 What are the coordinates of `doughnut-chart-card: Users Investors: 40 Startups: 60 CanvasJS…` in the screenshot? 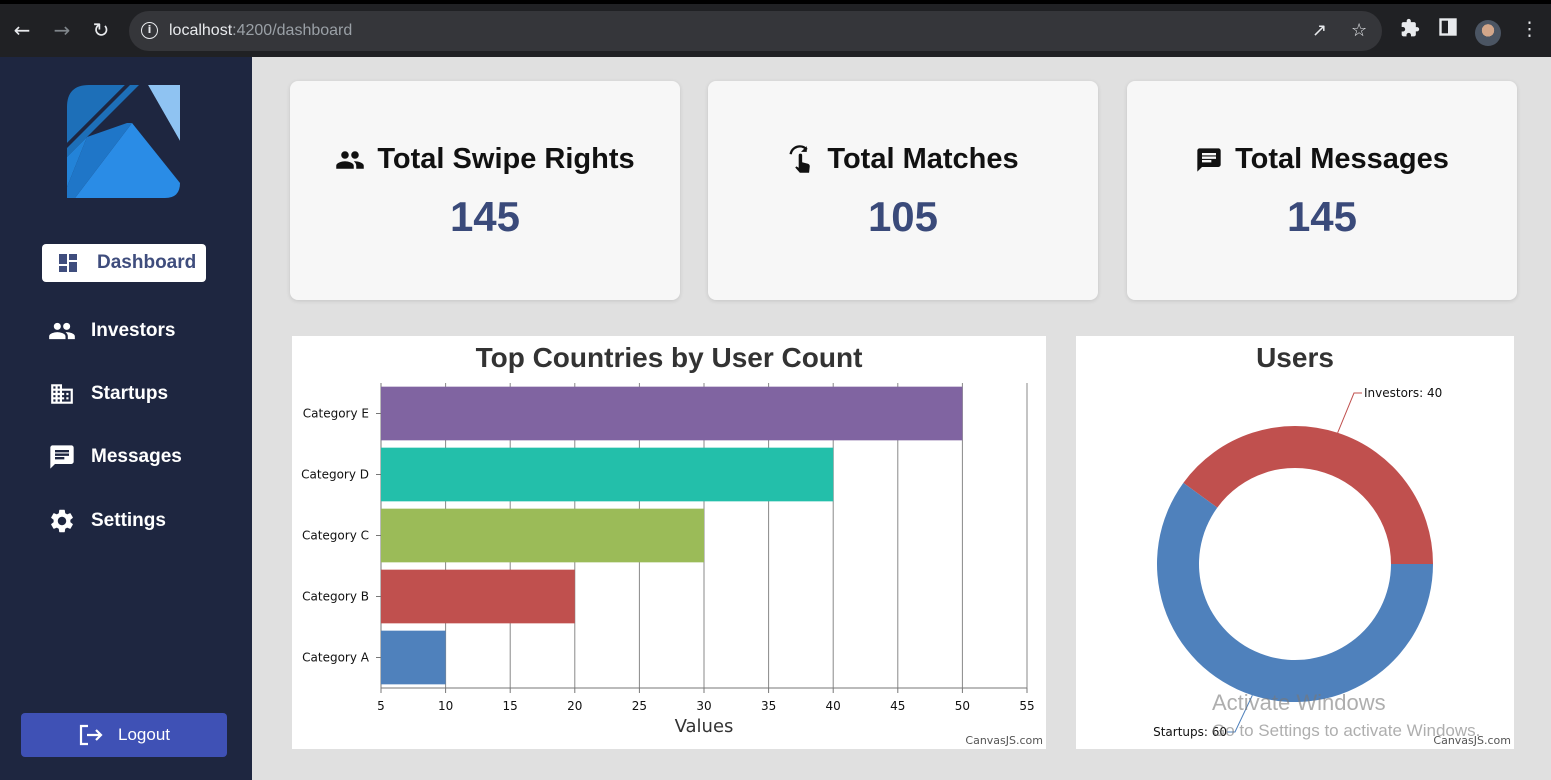 It's located at (1295, 542).